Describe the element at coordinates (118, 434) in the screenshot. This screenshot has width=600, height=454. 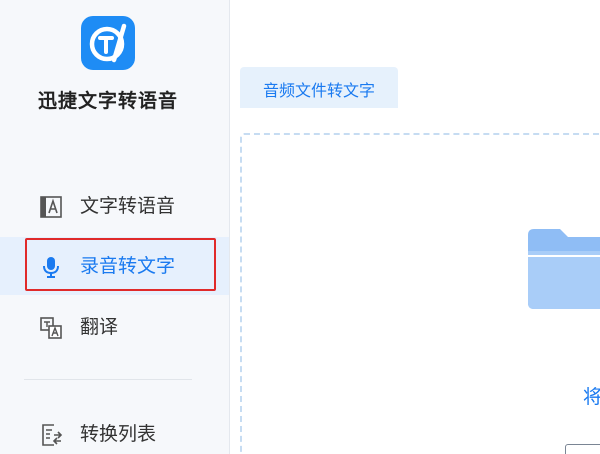
I see `sidebar-item-label: 转换列表` at that location.